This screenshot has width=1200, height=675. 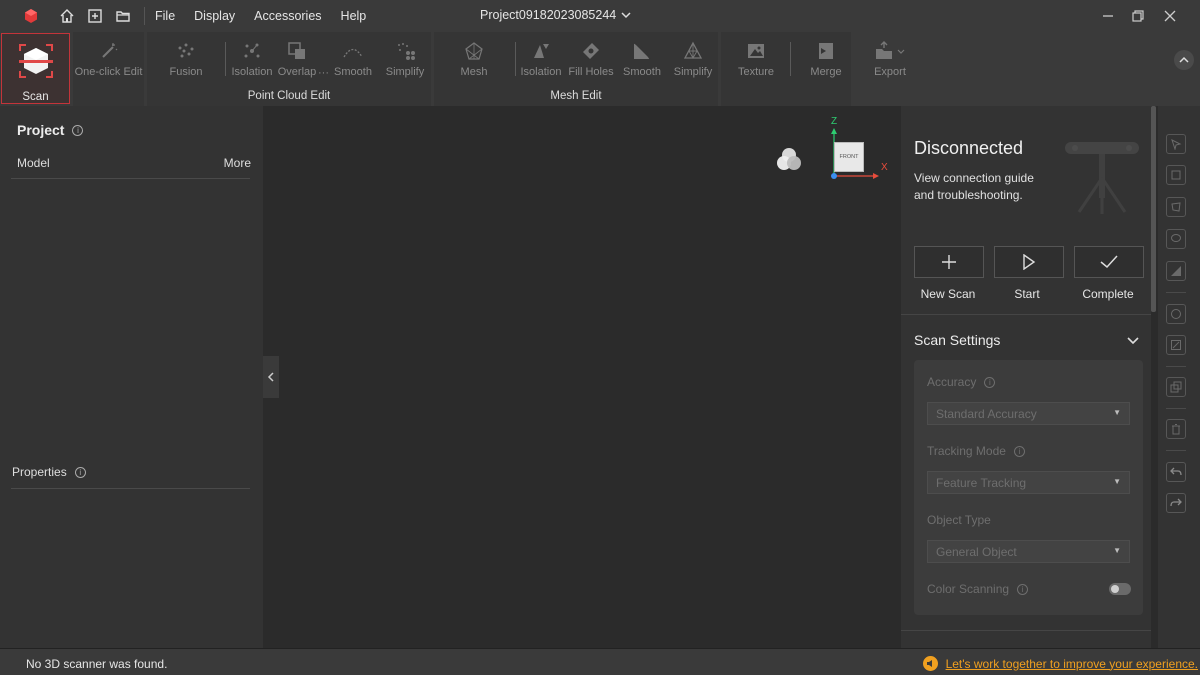 I want to click on one-click-edit-button: One-click Edit, so click(x=108, y=57).